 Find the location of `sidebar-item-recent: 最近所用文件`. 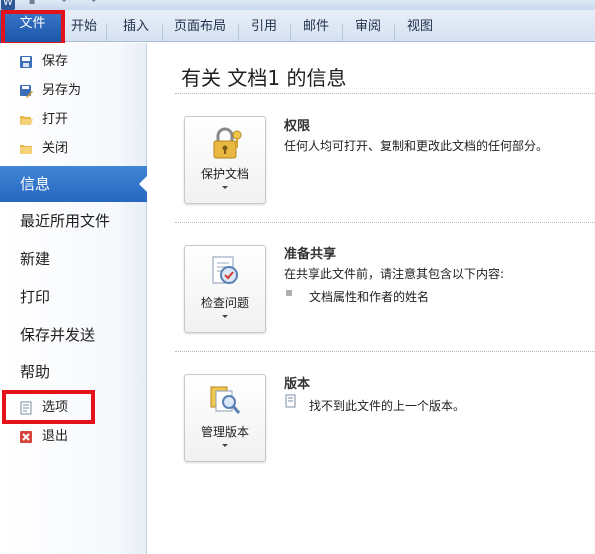

sidebar-item-recent: 最近所用文件 is located at coordinates (73, 221).